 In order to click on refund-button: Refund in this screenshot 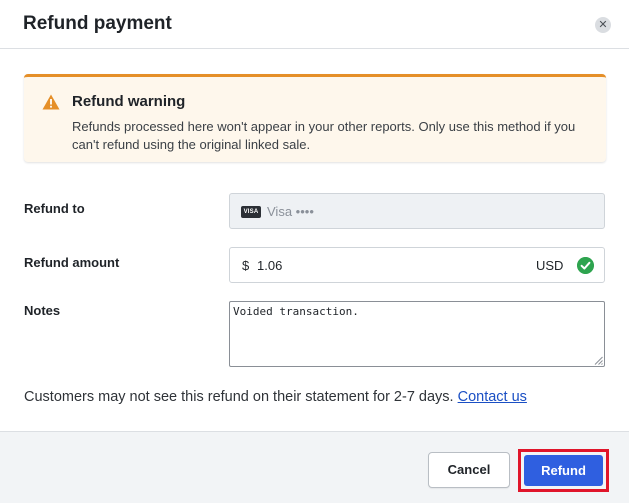, I will do `click(563, 470)`.